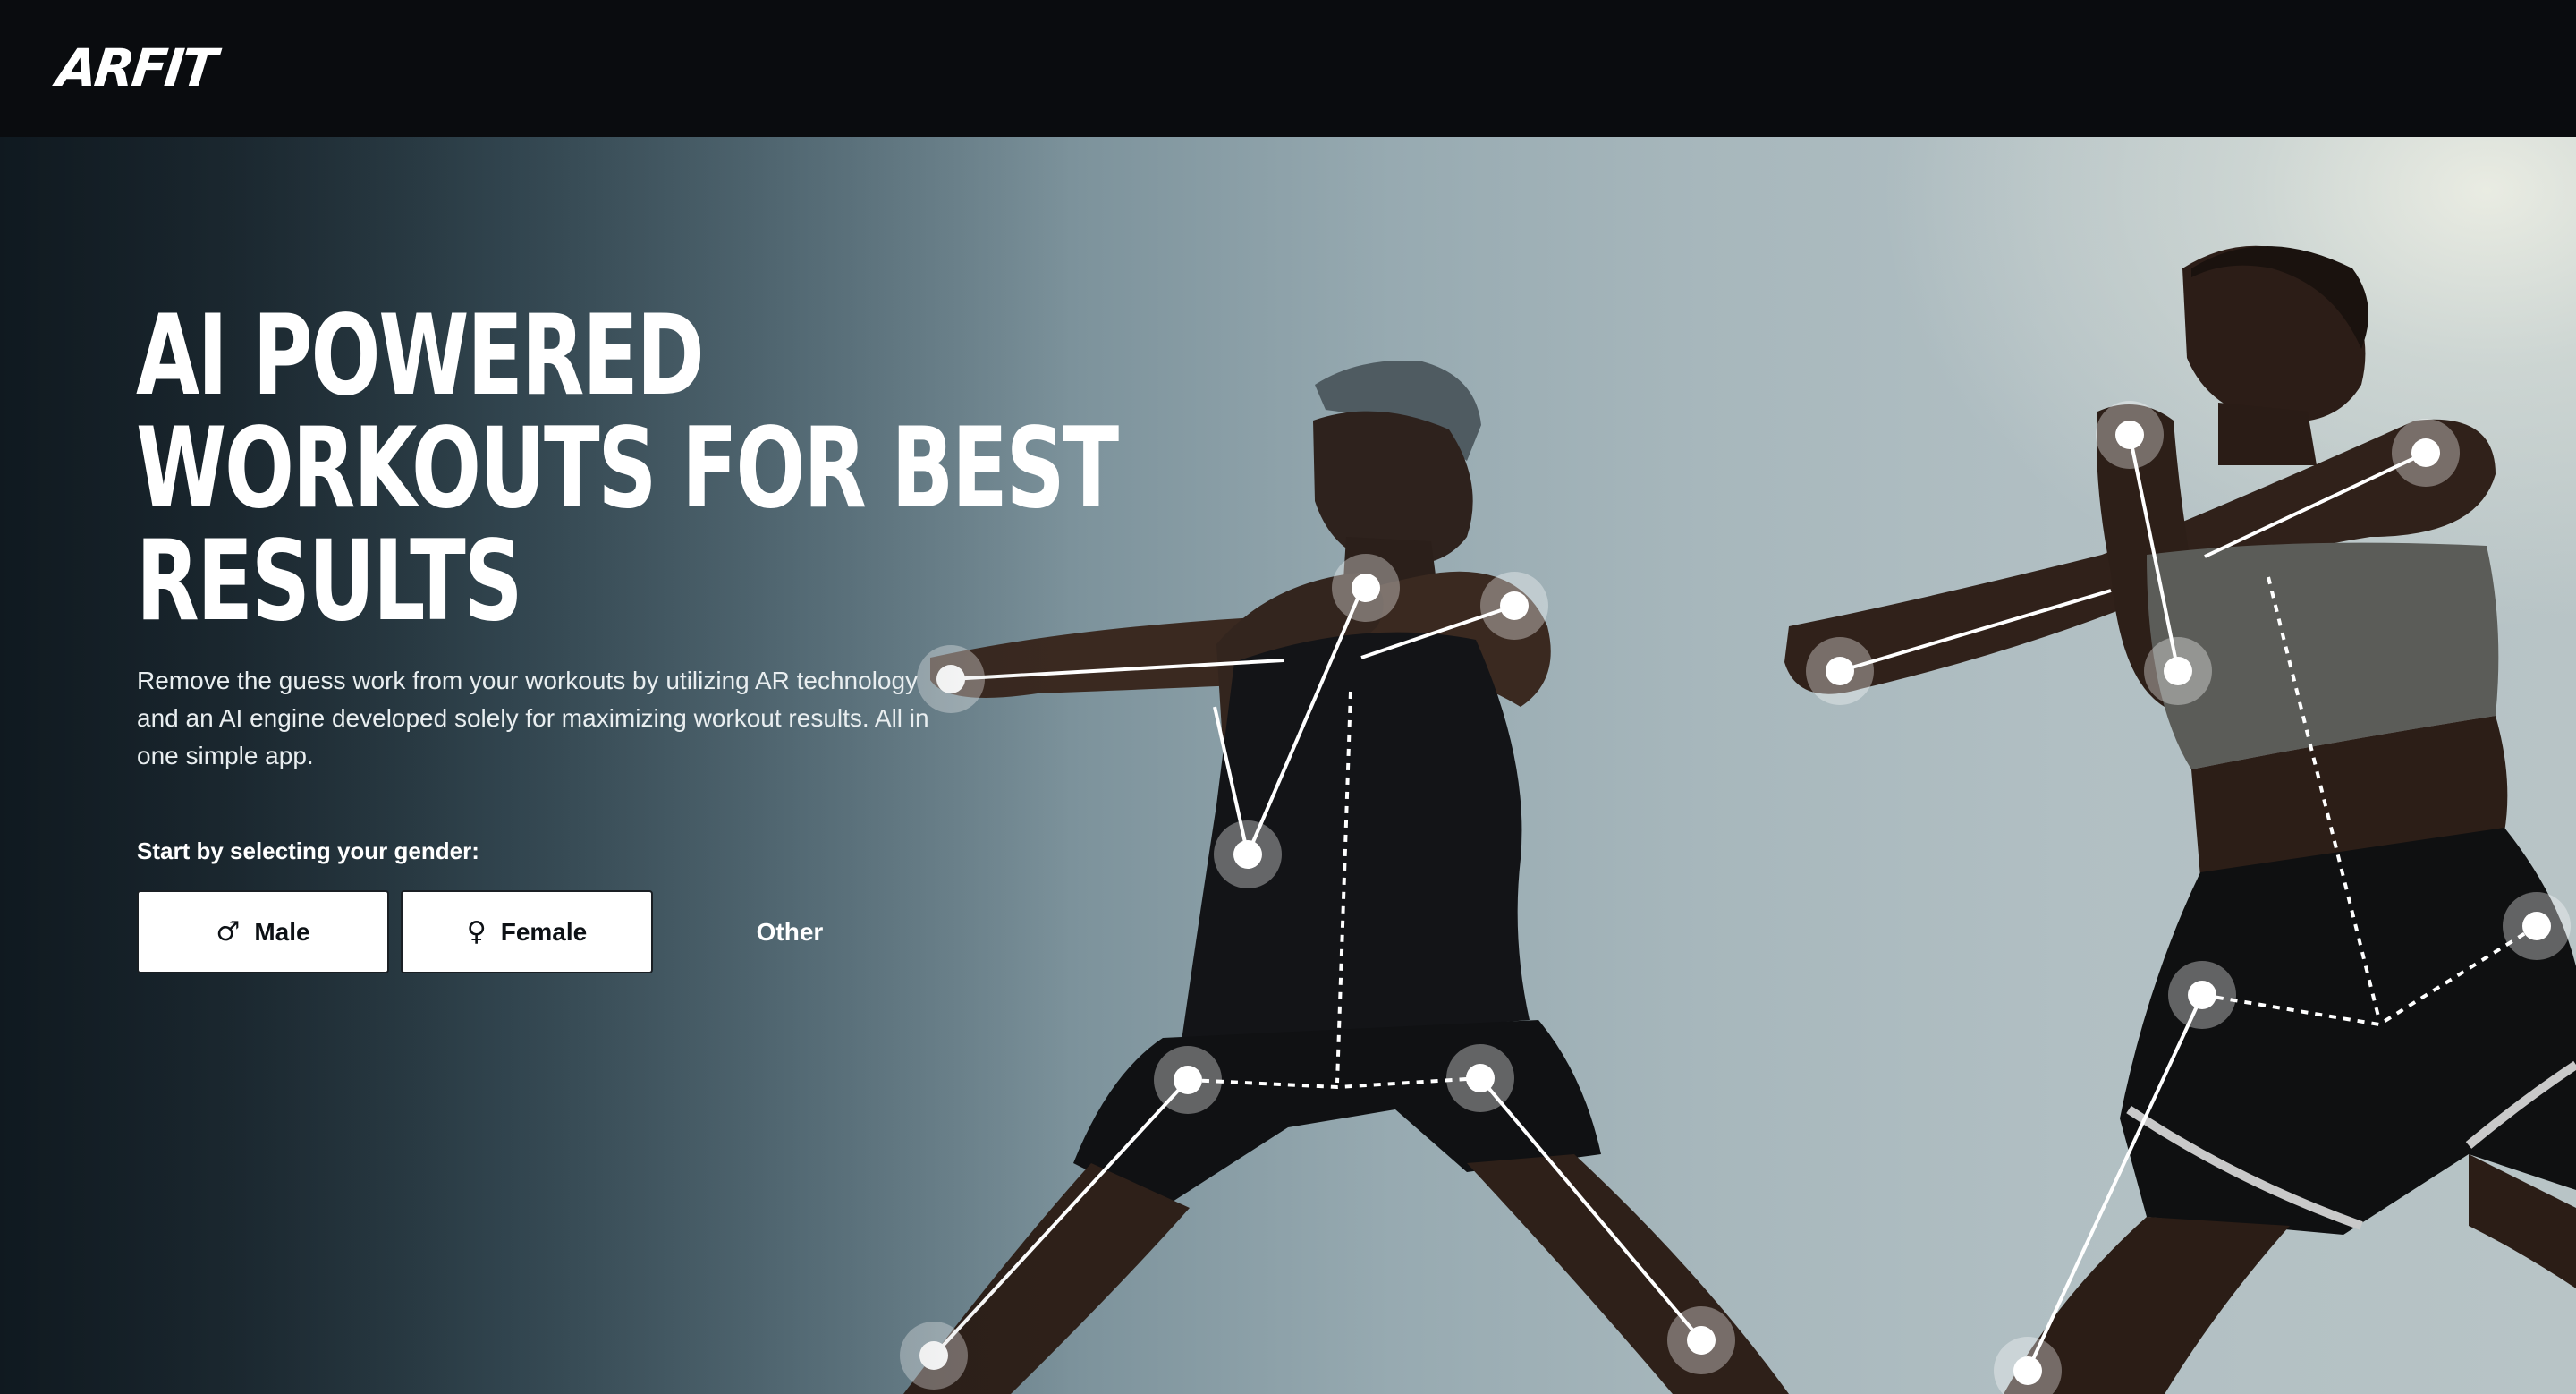 The width and height of the screenshot is (2576, 1394). I want to click on other-button: Other, so click(790, 931).